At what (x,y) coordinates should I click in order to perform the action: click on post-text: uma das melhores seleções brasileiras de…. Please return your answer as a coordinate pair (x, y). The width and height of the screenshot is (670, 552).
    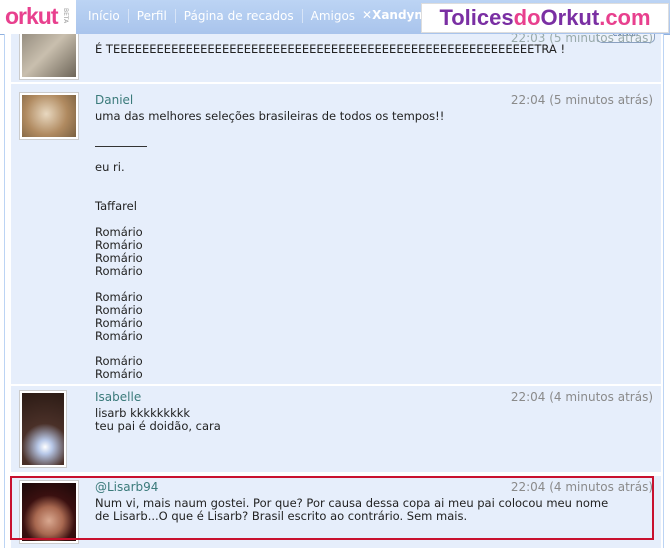
    Looking at the image, I should click on (270, 116).